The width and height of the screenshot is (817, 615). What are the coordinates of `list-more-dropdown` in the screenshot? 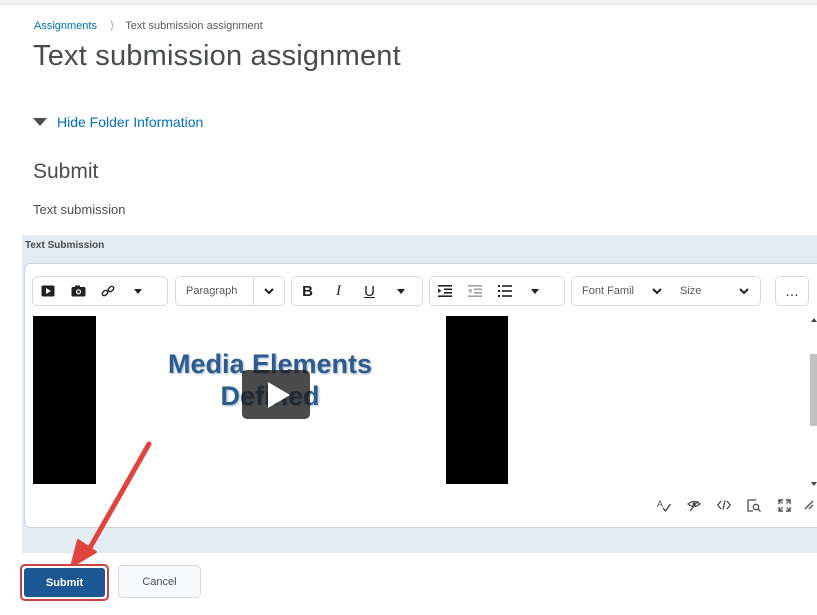 It's located at (535, 291).